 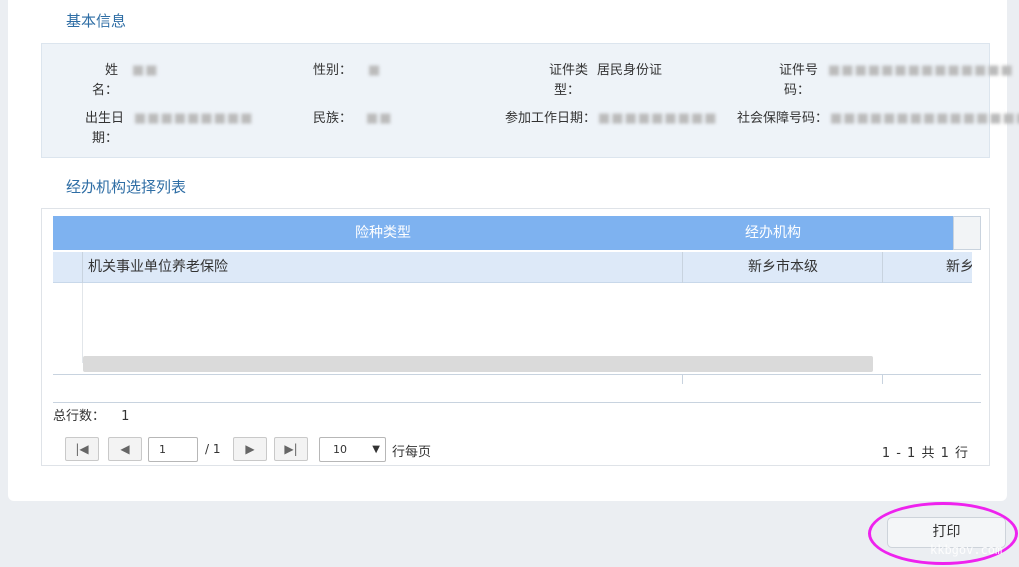 What do you see at coordinates (213, 449) in the screenshot?
I see `page-count: / 1` at bounding box center [213, 449].